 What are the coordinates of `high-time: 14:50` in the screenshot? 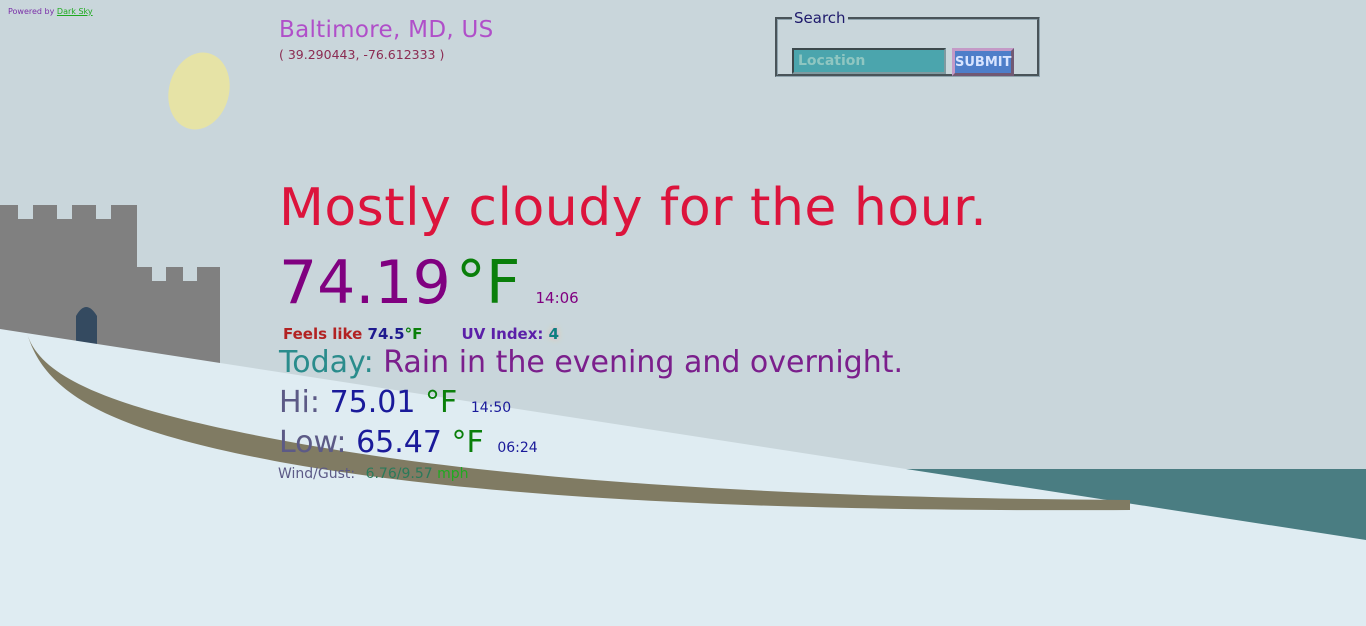 It's located at (491, 408).